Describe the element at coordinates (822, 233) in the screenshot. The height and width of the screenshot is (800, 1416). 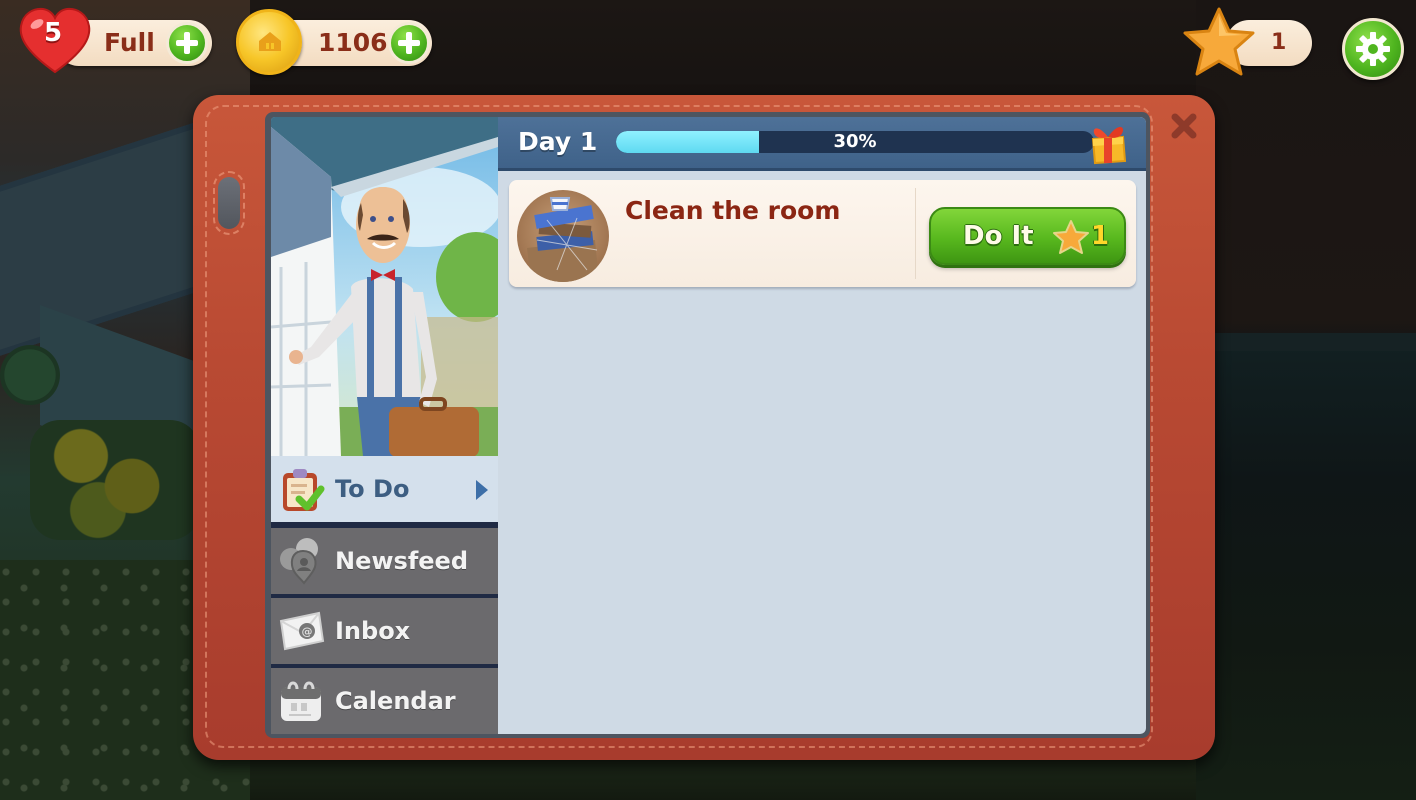
I see `task-card: Clean the room Do It 1` at that location.